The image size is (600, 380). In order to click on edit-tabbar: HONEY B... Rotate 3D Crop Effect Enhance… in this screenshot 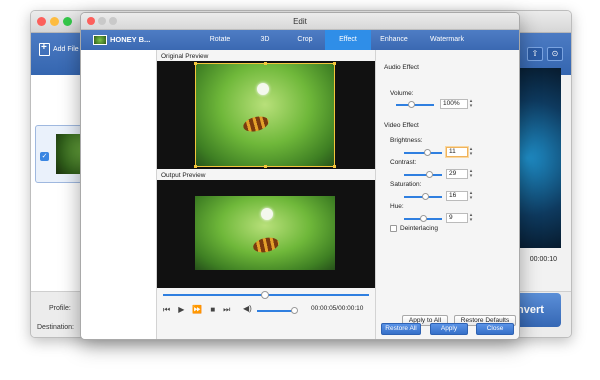, I will do `click(300, 40)`.